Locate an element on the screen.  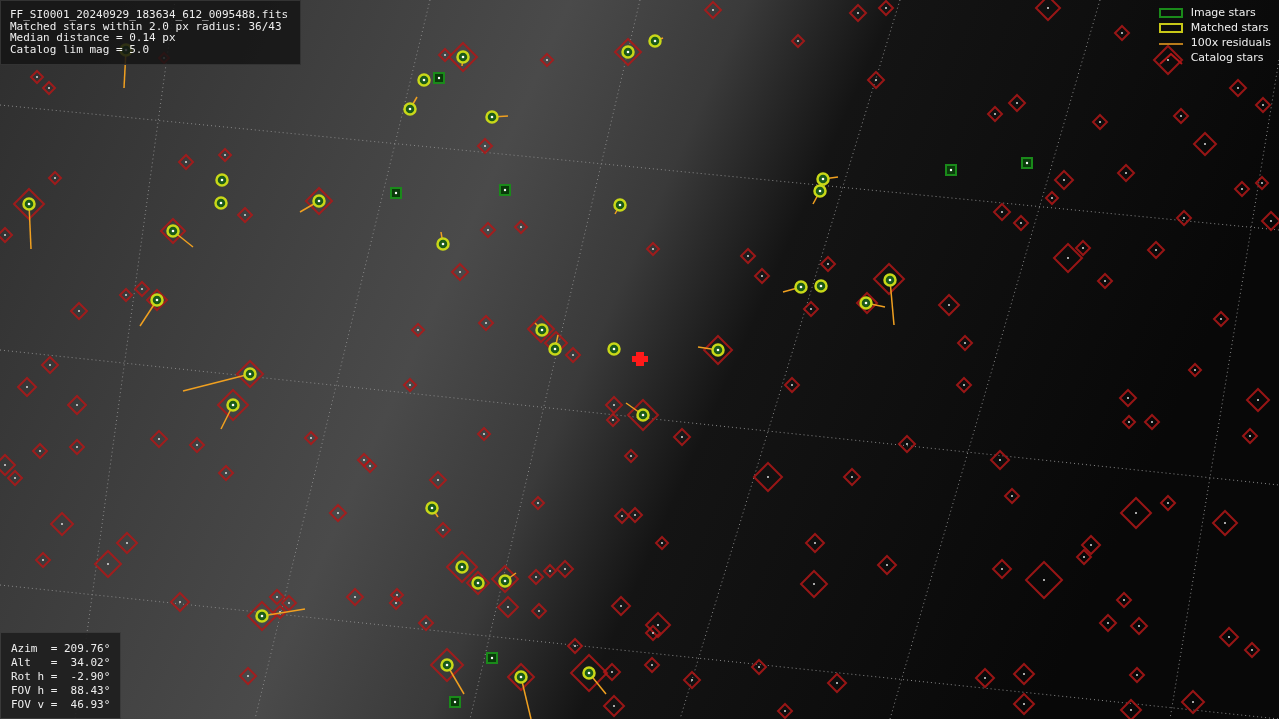
info-panel: FF_SI0001_20240929_183634_612_0095488.fits Matched stars within 2.0 px radius: 36/43 Median distance = 0.14 px Catalog lim mag = 5.0 is located at coordinates (151, 32).